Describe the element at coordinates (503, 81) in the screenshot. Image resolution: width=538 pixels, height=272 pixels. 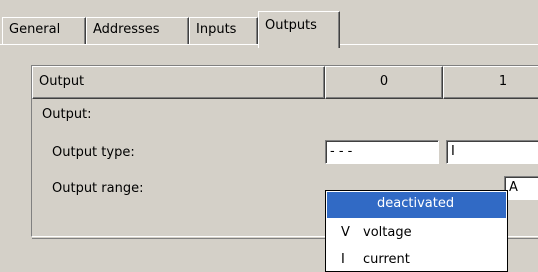
I see `header-column-text: 1` at that location.